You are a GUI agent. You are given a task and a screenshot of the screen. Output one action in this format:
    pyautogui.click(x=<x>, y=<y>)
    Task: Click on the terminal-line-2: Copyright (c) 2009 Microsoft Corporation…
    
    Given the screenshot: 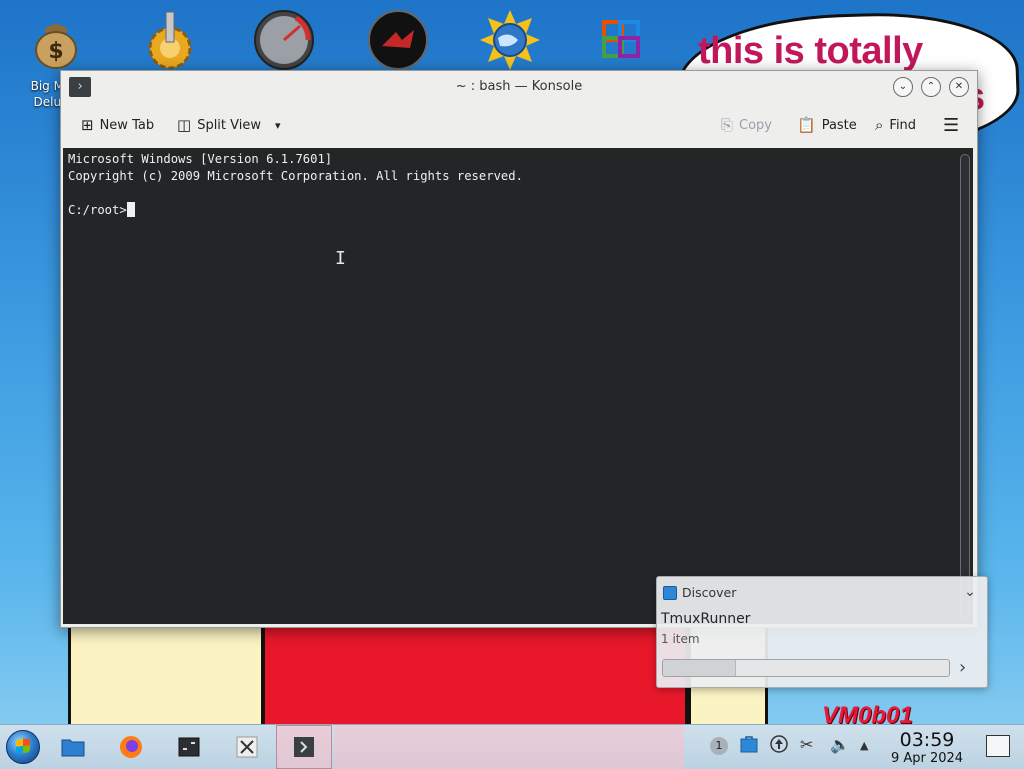 What is the action you would take?
    pyautogui.click(x=295, y=176)
    